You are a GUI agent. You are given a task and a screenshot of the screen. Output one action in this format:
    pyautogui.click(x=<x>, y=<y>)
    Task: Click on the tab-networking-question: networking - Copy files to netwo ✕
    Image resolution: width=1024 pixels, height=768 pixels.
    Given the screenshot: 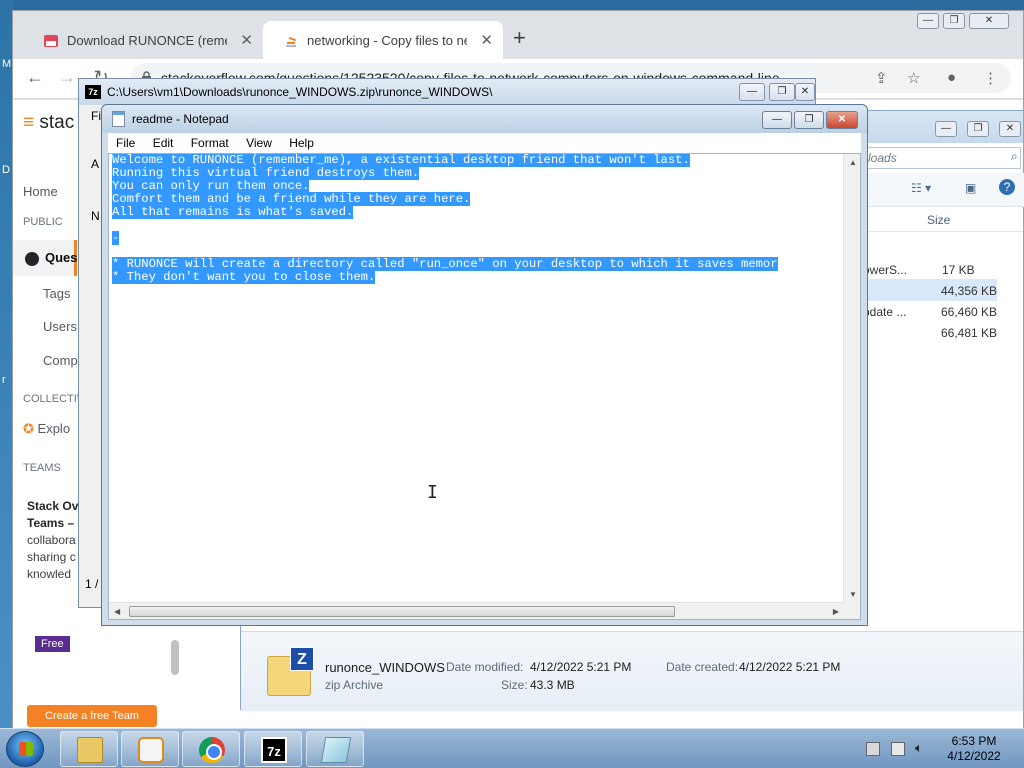 What is the action you would take?
    pyautogui.click(x=383, y=40)
    